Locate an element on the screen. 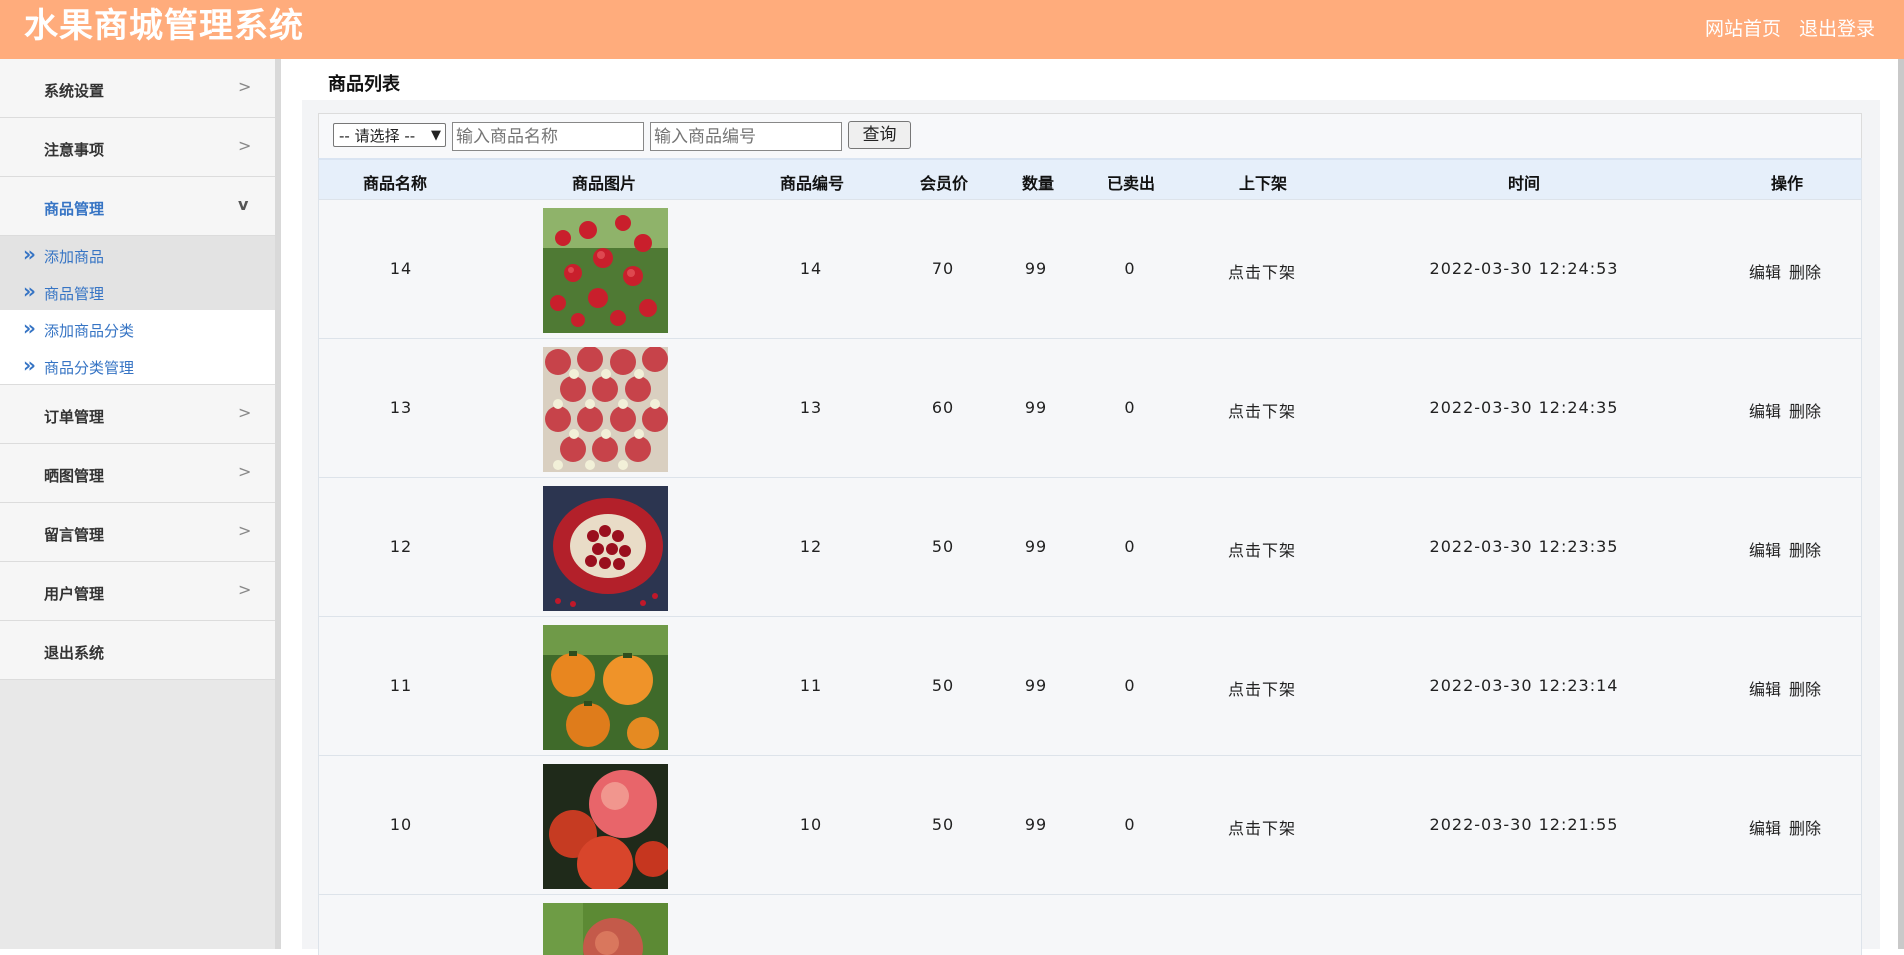 The image size is (1904, 955). col-header-actions: 操作 is located at coordinates (1787, 183).